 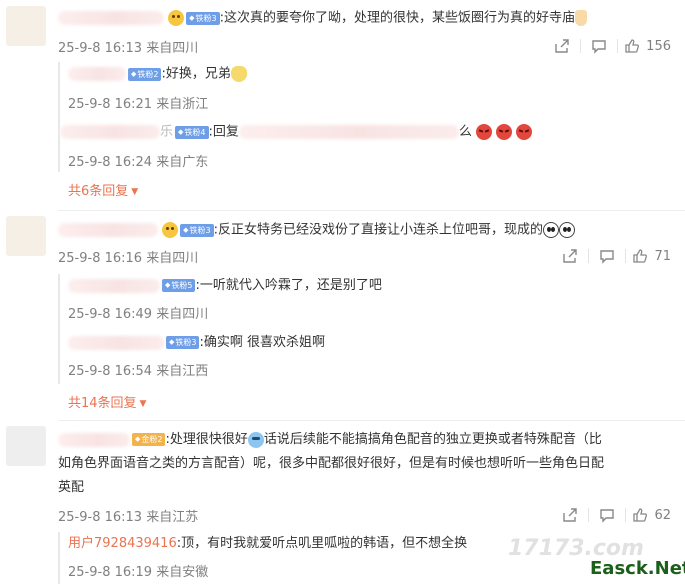 I want to click on sweat-emoji-icon, so click(x=255, y=439).